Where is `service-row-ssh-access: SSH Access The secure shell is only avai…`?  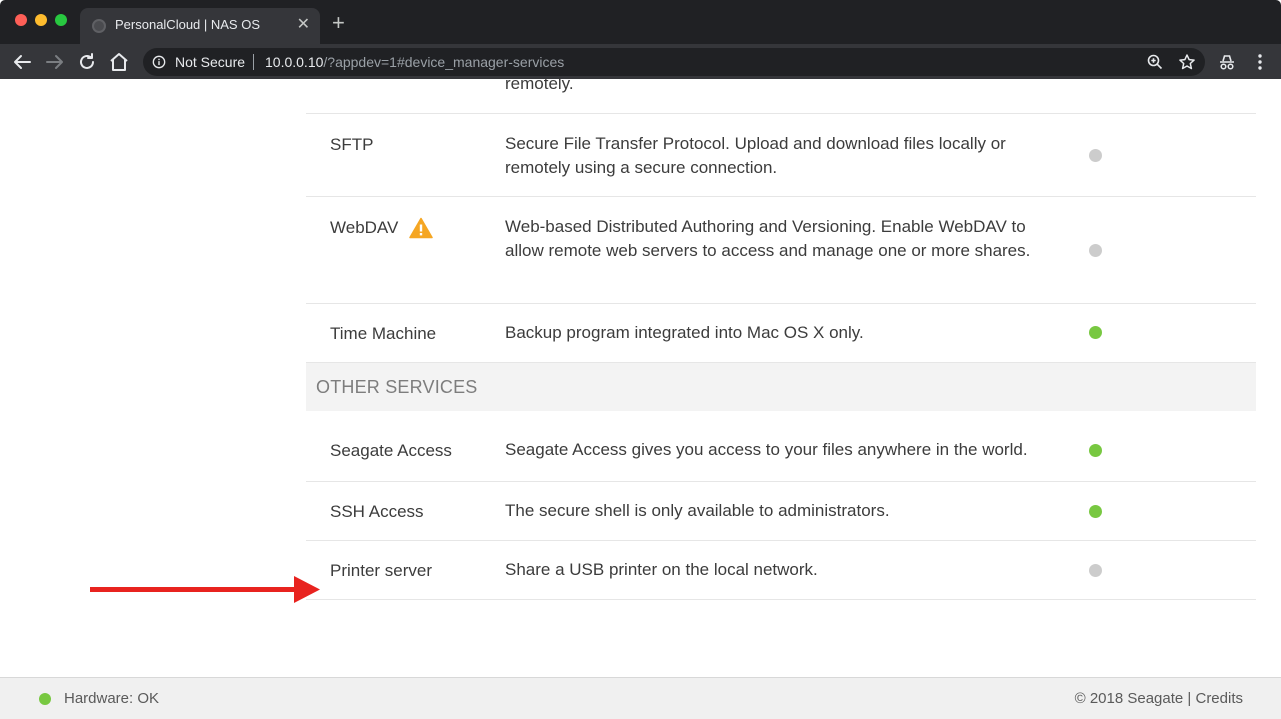 service-row-ssh-access: SSH Access The secure shell is only avai… is located at coordinates (781, 511).